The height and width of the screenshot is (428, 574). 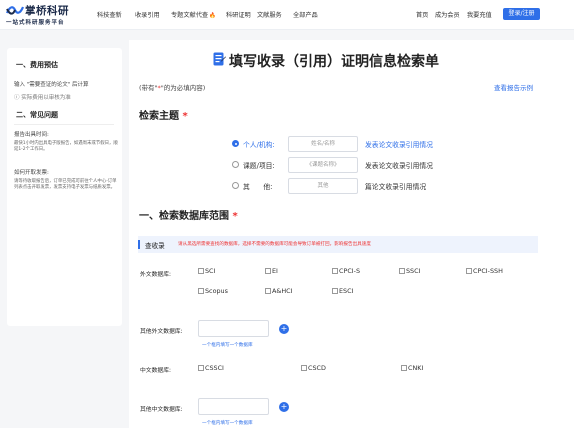 I want to click on other-foreign-db-input, so click(x=233, y=328).